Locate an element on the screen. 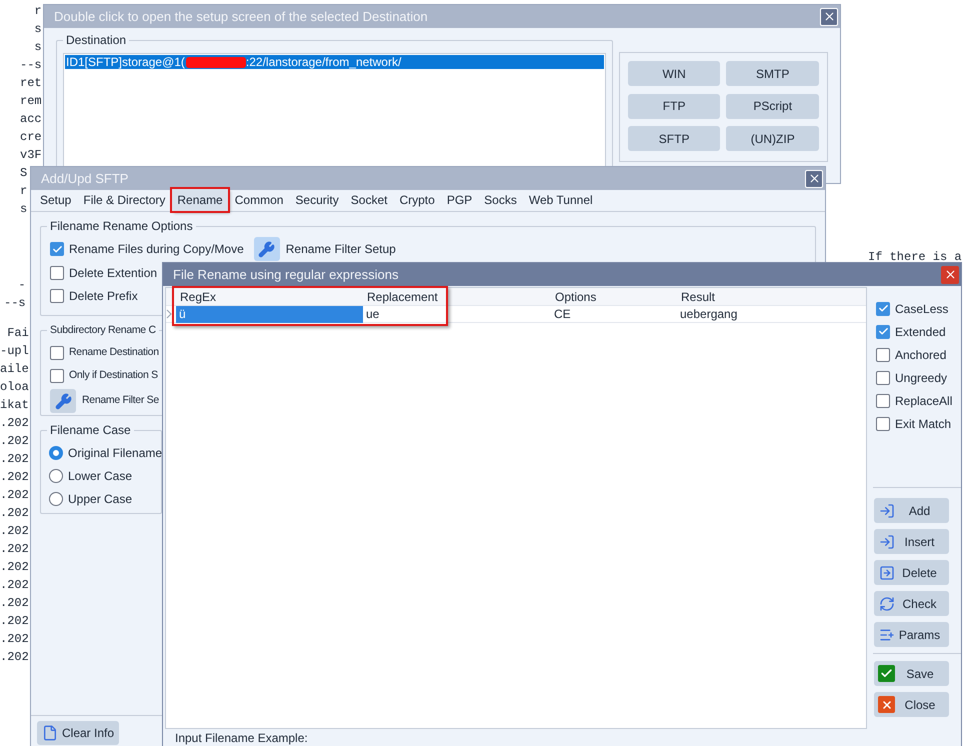 The width and height of the screenshot is (967, 746). table-row: ü ue CE uebergang is located at coordinates (516, 314).